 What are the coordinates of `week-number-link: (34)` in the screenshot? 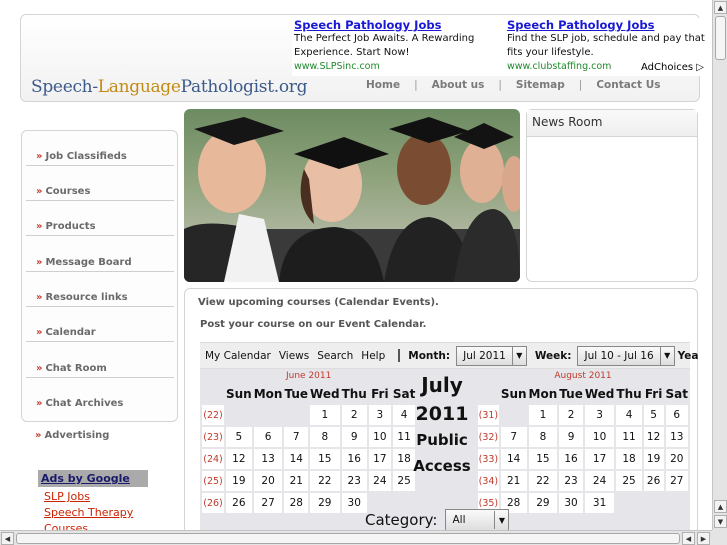 It's located at (488, 481).